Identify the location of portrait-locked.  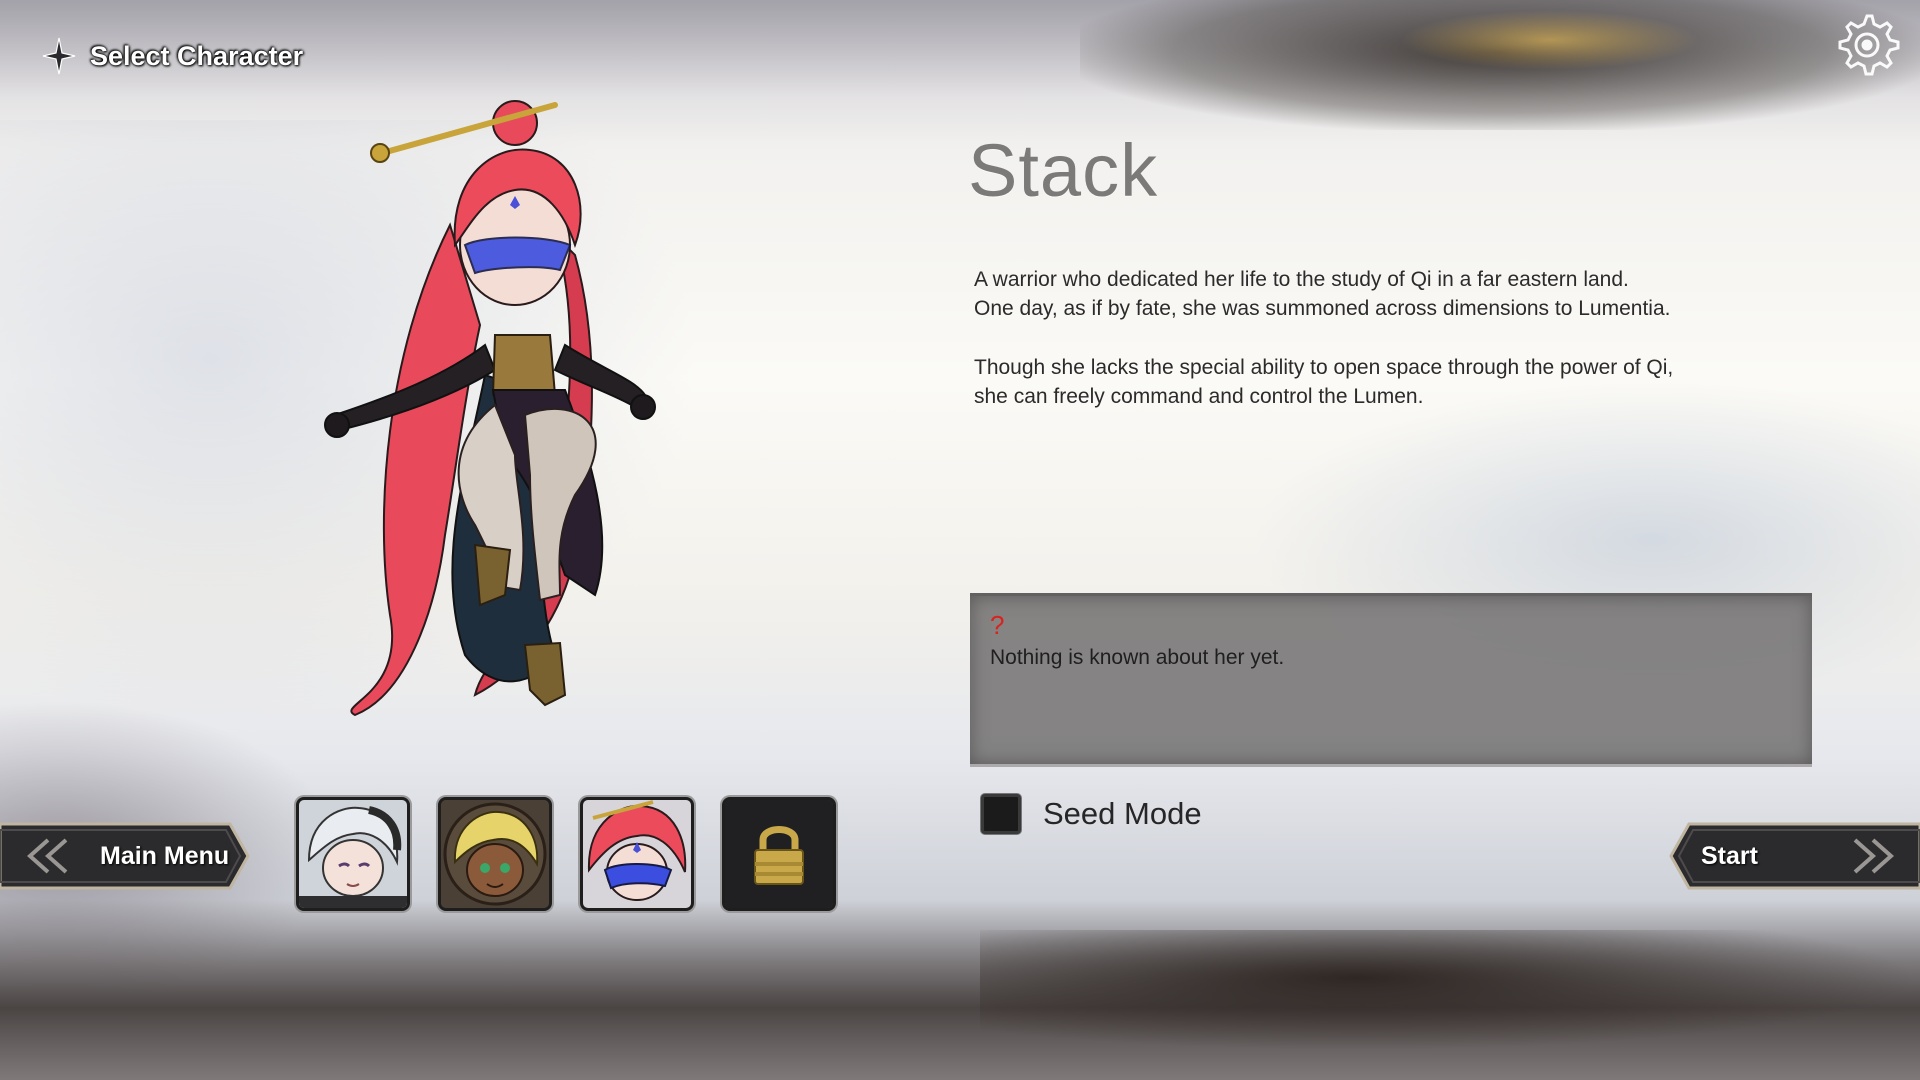
(779, 854).